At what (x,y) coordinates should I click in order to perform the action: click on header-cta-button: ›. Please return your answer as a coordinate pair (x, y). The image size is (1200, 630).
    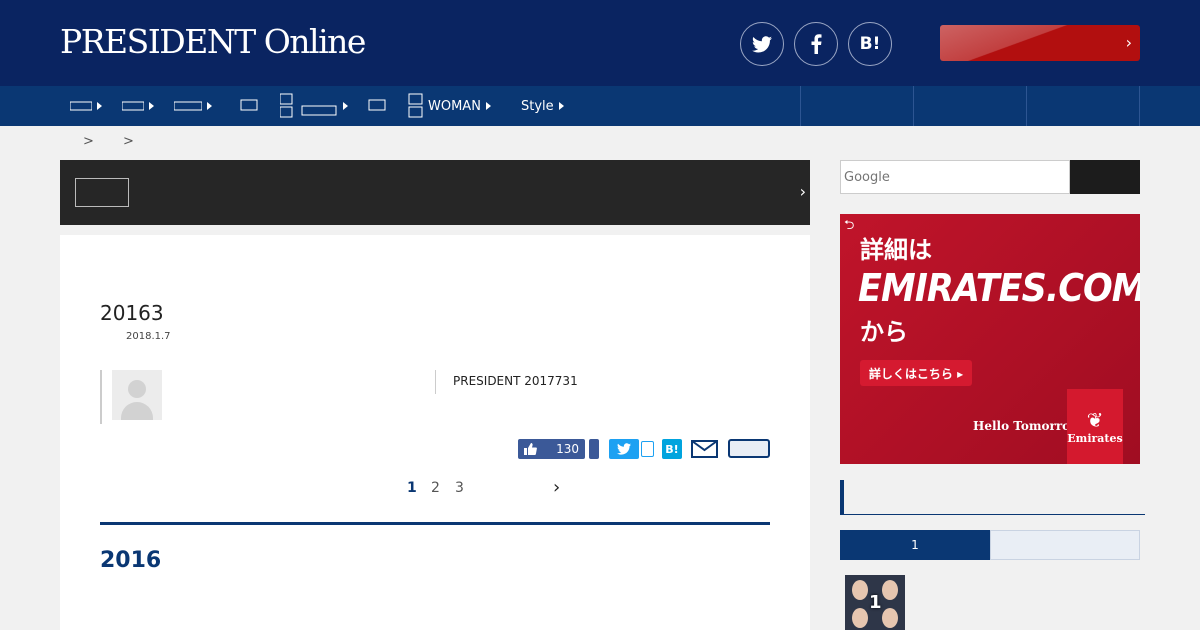
    Looking at the image, I should click on (1040, 43).